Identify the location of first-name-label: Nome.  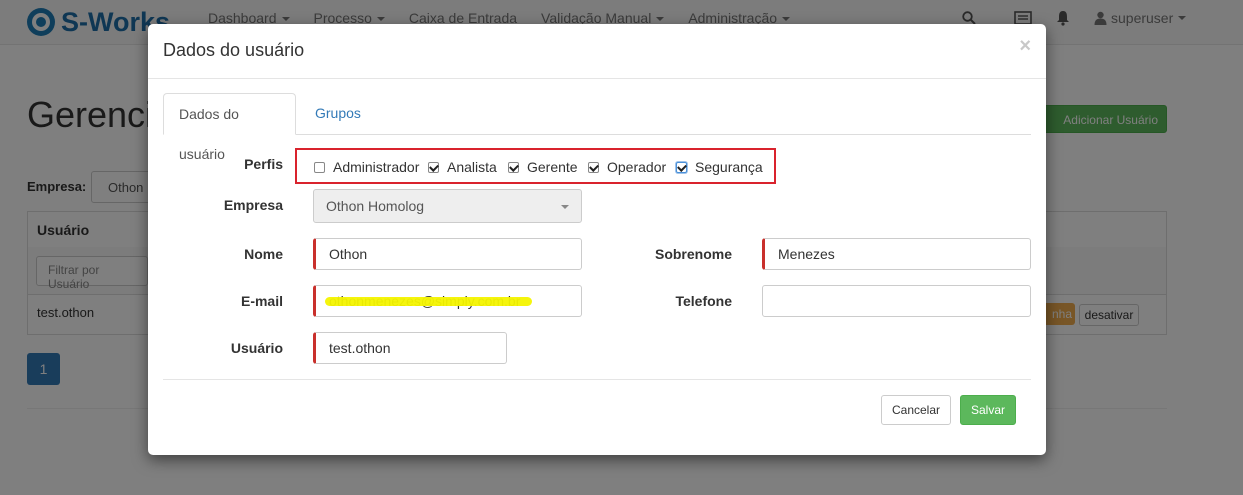
(263, 254).